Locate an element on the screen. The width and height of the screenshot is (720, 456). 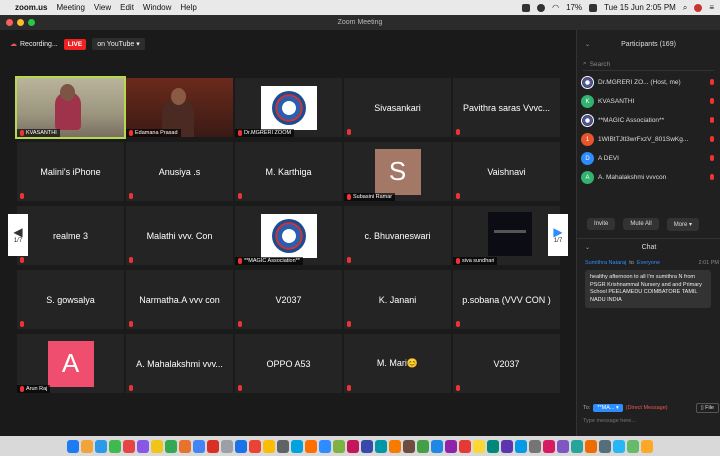
camera-status-icon is located at coordinates (526, 7).